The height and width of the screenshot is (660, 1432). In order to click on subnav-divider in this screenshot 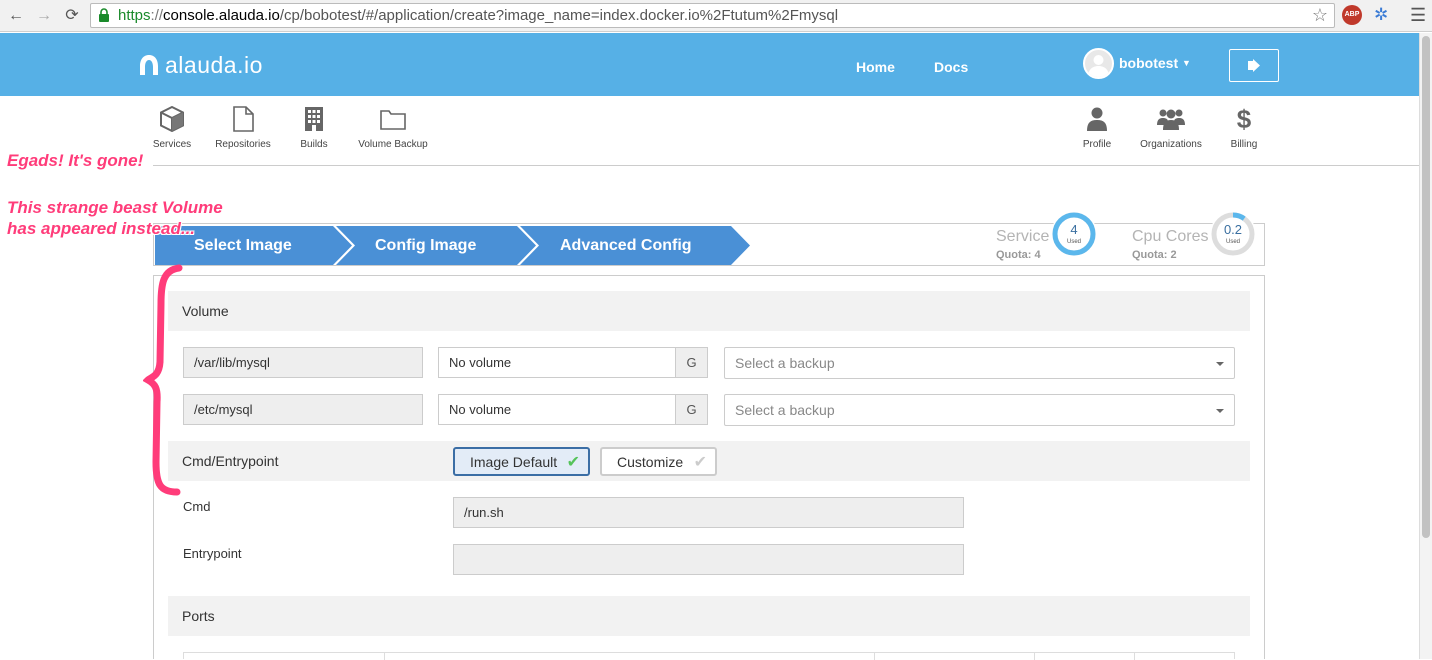, I will do `click(786, 165)`.